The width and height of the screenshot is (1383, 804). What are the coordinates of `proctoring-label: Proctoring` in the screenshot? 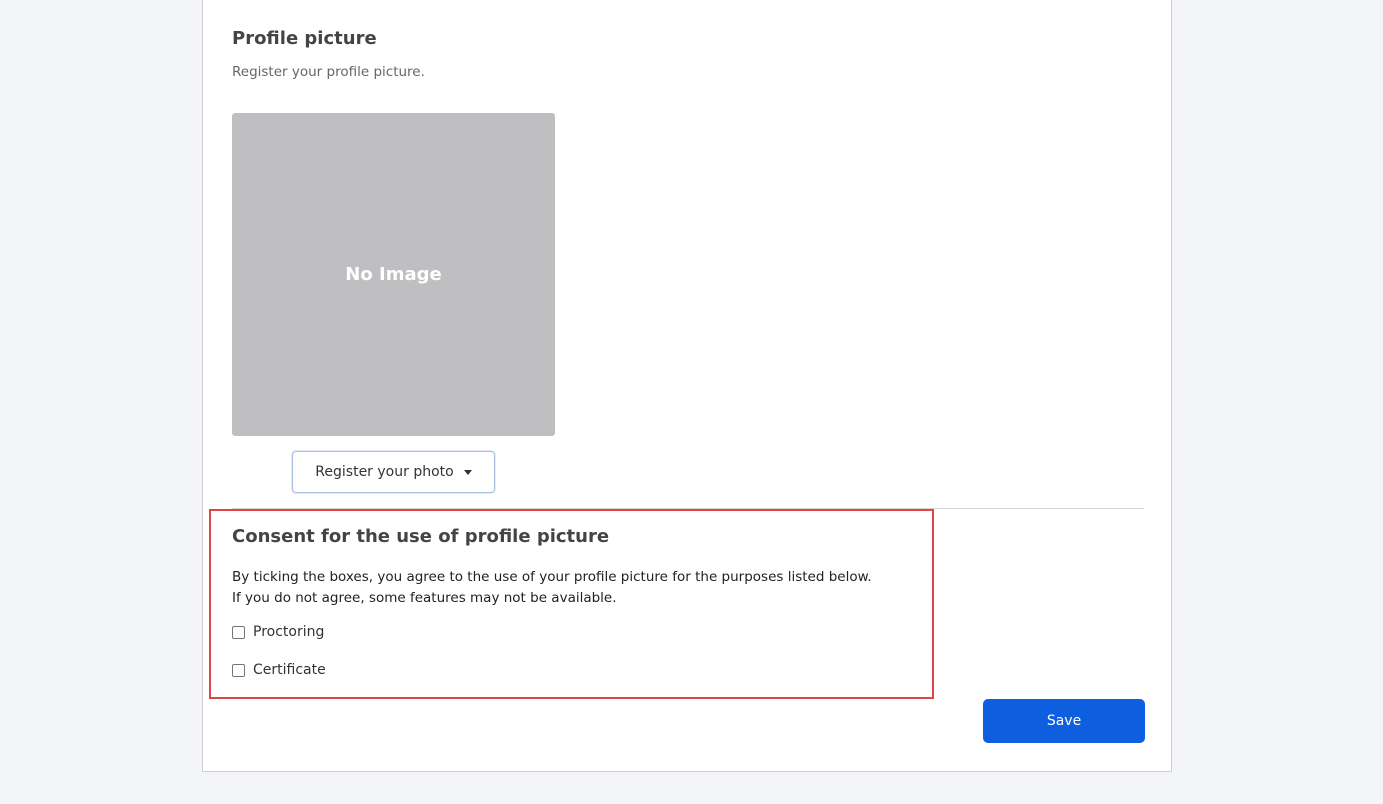 It's located at (289, 632).